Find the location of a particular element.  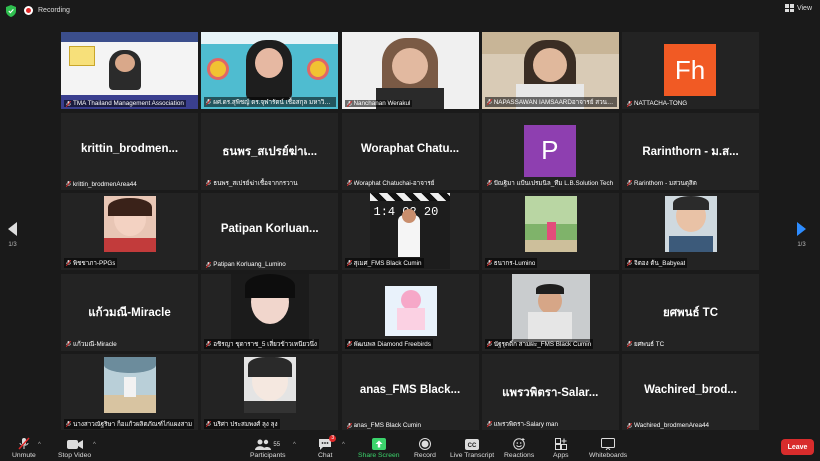

recording-indicator: Recording is located at coordinates (47, 10).